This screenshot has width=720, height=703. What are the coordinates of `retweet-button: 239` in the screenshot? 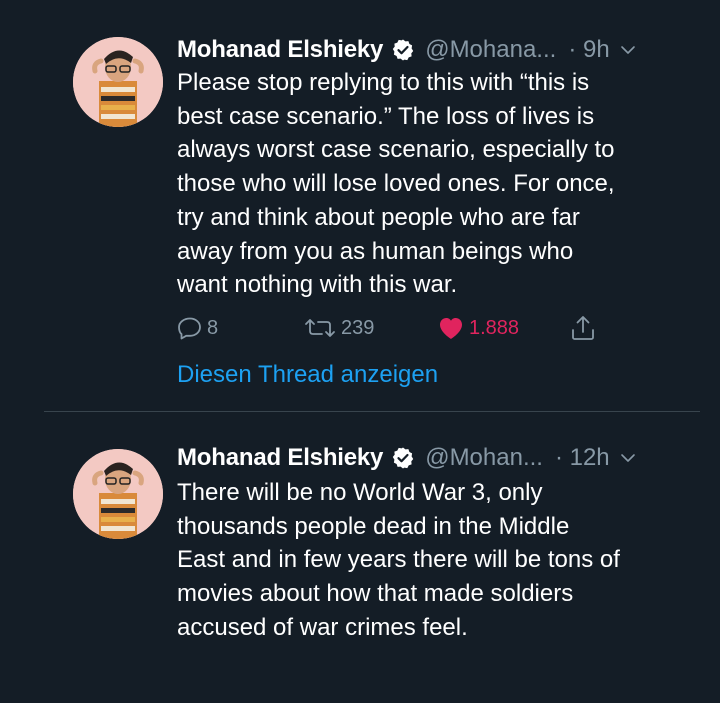 It's located at (338, 328).